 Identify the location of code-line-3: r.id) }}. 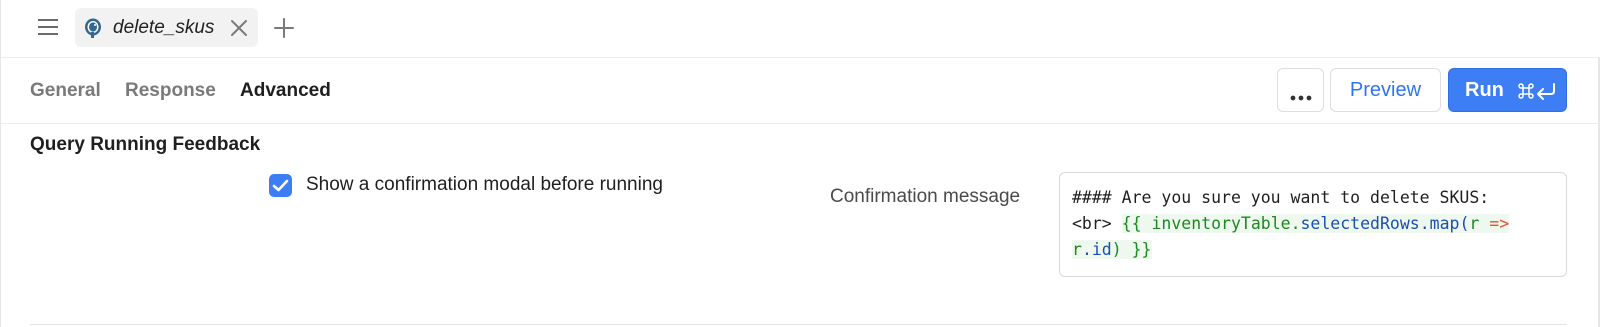
(1112, 250).